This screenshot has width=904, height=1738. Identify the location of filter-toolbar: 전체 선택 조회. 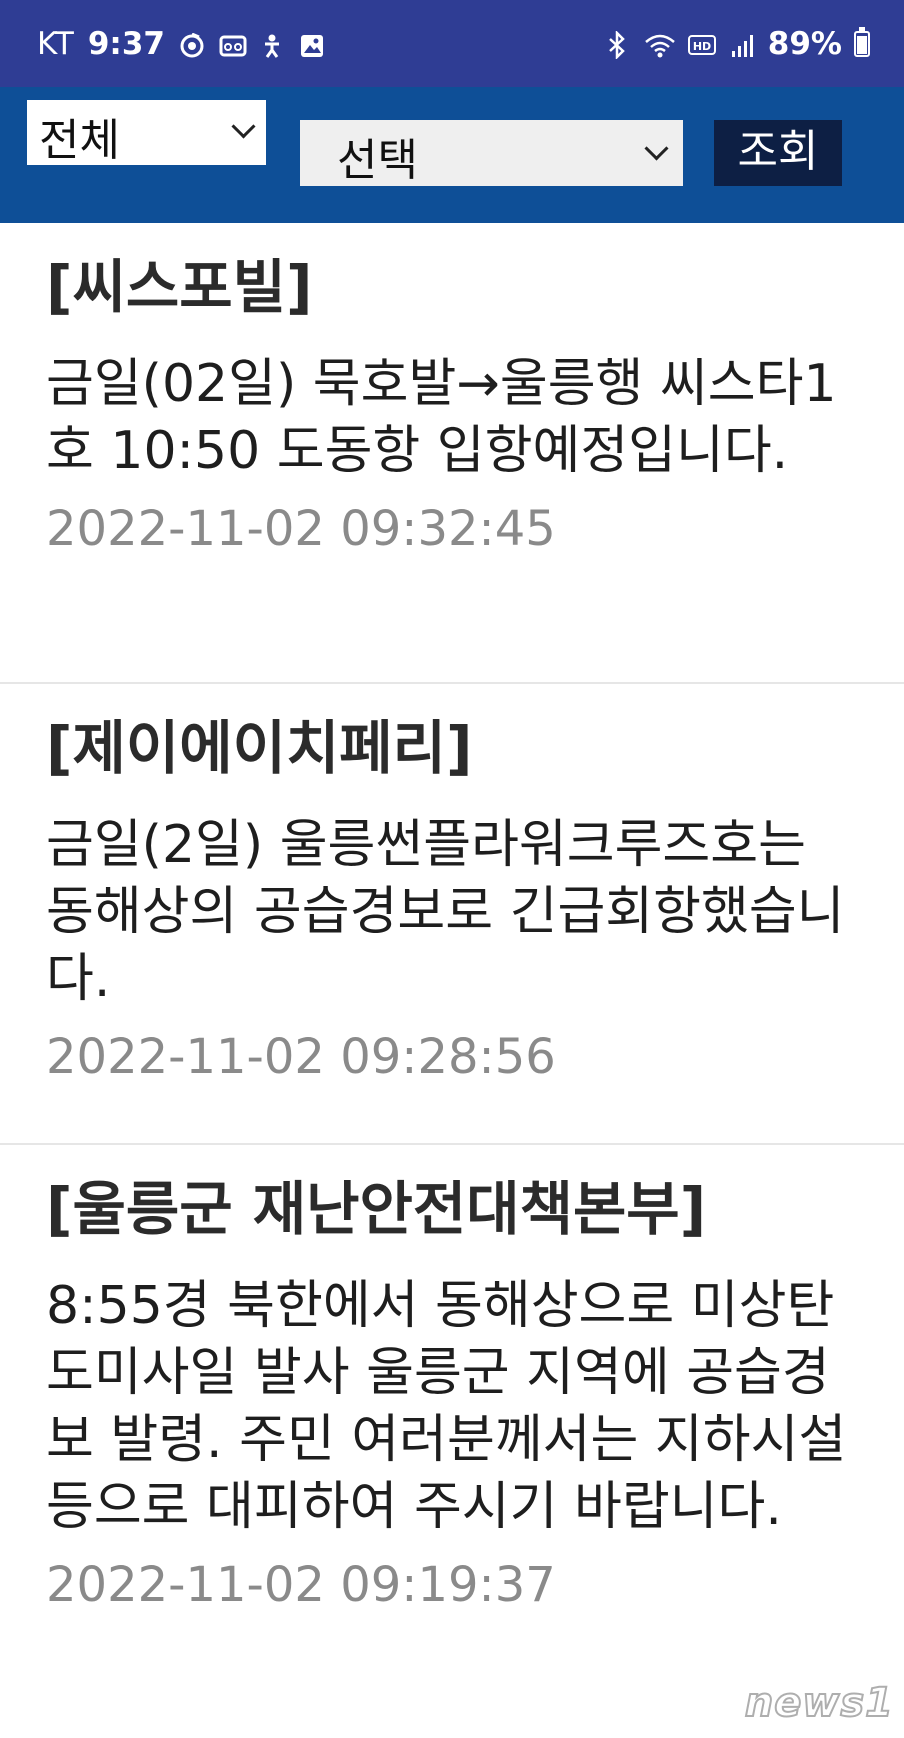
(452, 155).